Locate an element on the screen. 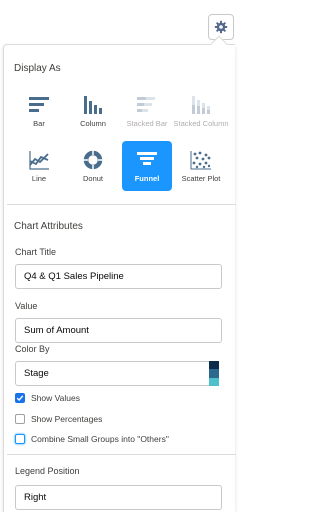 The height and width of the screenshot is (512, 320). gear-icon is located at coordinates (221, 27).